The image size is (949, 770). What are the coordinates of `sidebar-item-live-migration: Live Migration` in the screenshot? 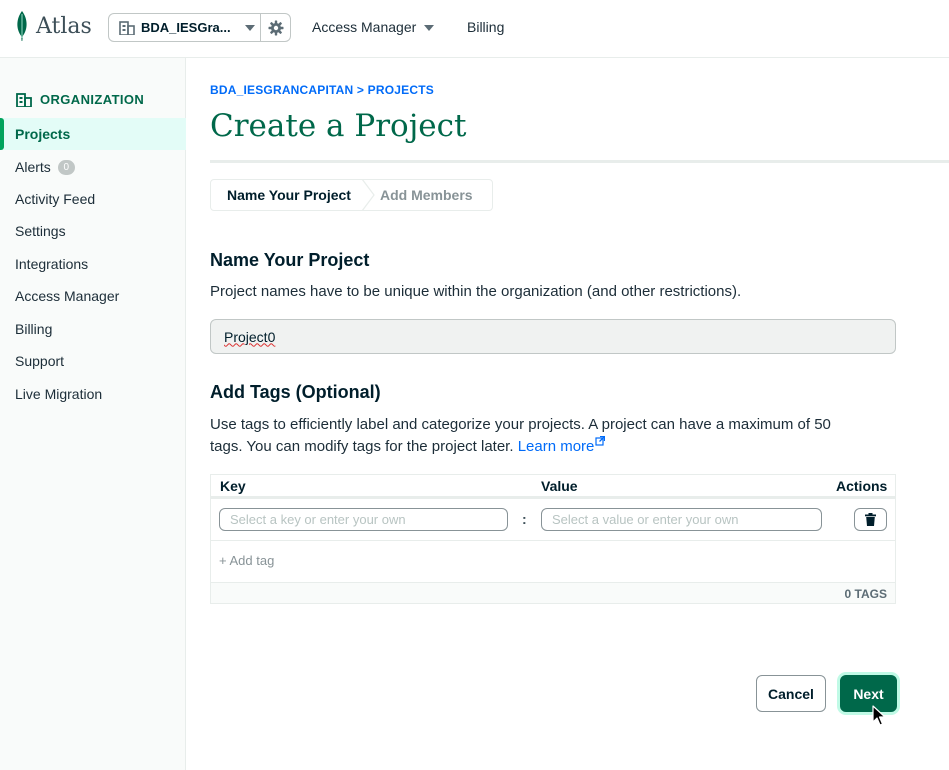 It's located at (93, 394).